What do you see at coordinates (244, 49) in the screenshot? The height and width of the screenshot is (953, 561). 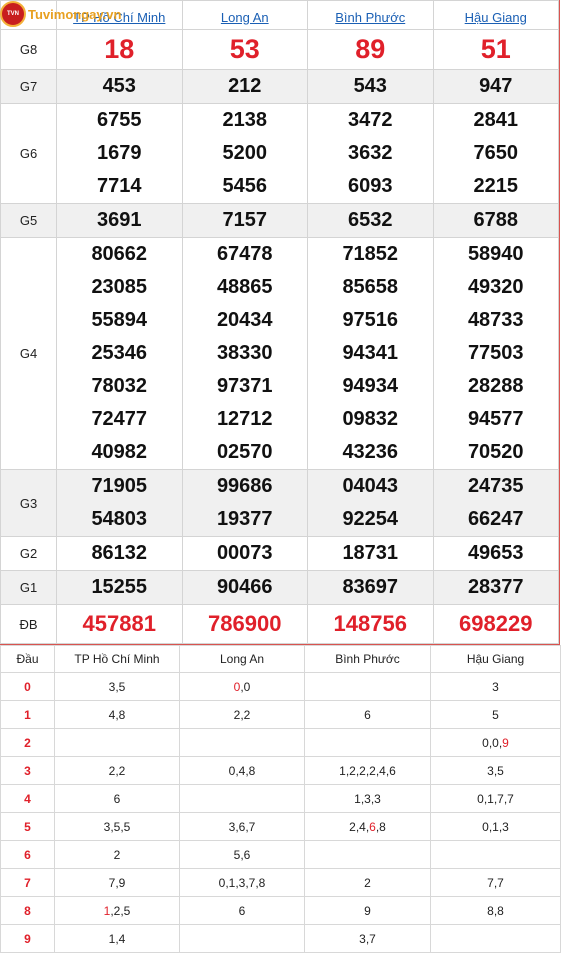 I see `prize-number: 53` at bounding box center [244, 49].